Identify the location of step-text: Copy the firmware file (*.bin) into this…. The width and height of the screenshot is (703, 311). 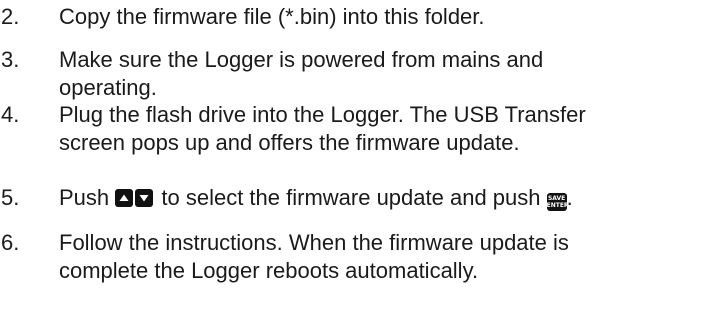
(381, 17).